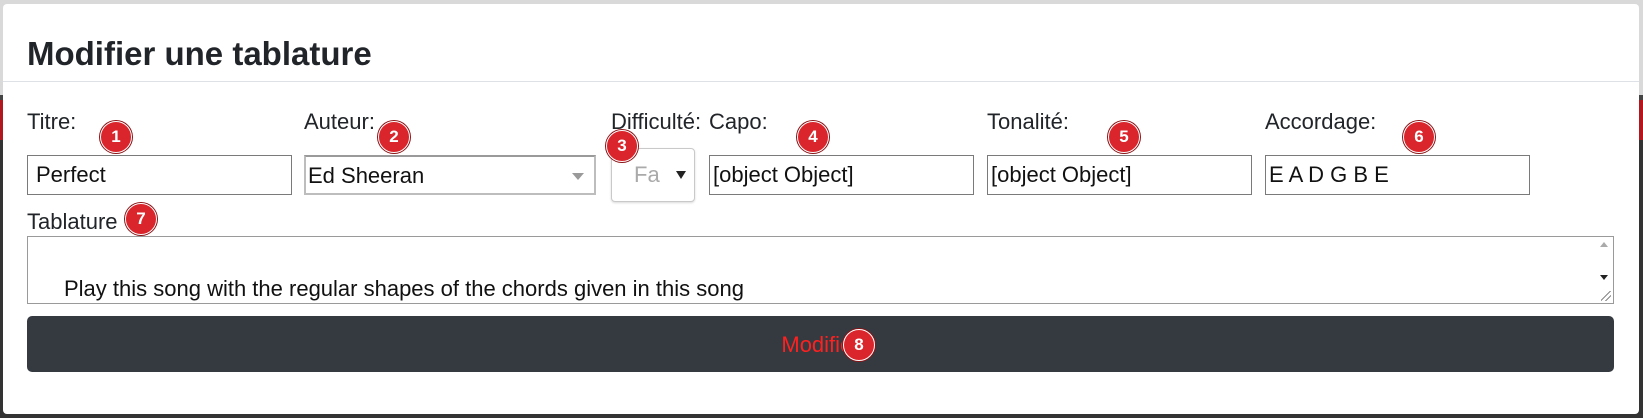 The width and height of the screenshot is (1643, 418). What do you see at coordinates (738, 121) in the screenshot?
I see `capo-label: Capo:` at bounding box center [738, 121].